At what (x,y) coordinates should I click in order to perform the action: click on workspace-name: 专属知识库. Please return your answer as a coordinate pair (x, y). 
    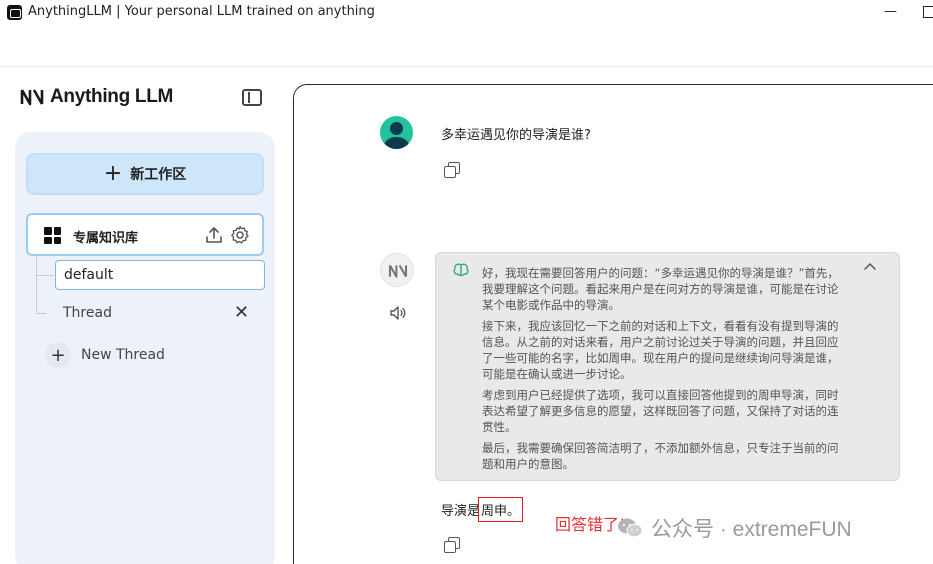
    Looking at the image, I should click on (106, 238).